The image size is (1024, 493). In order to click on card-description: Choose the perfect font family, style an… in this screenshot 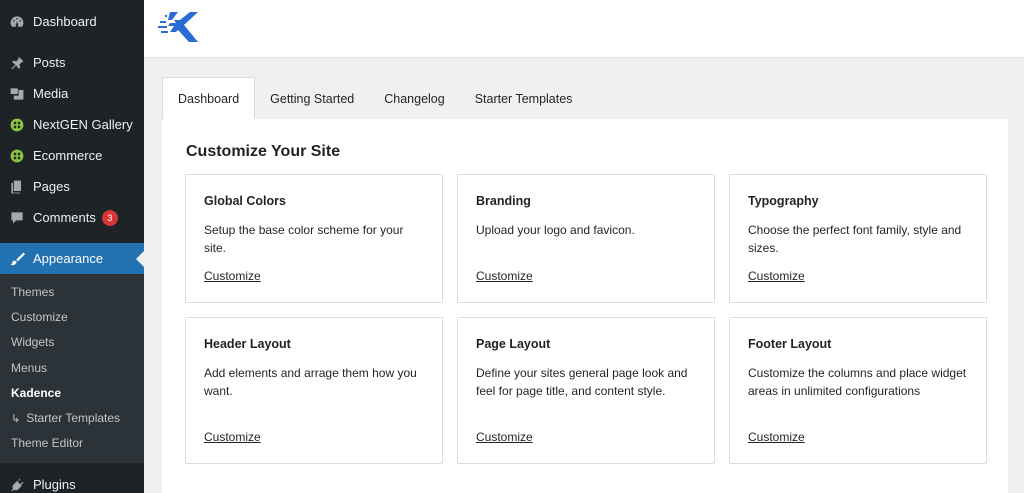, I will do `click(855, 239)`.